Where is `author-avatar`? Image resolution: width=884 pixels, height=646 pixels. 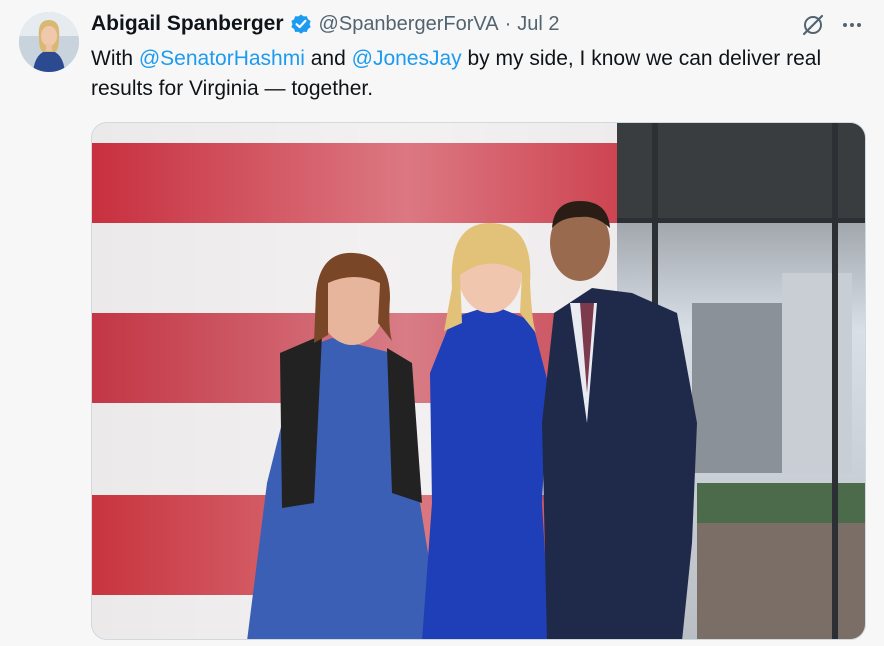 author-avatar is located at coordinates (49, 42).